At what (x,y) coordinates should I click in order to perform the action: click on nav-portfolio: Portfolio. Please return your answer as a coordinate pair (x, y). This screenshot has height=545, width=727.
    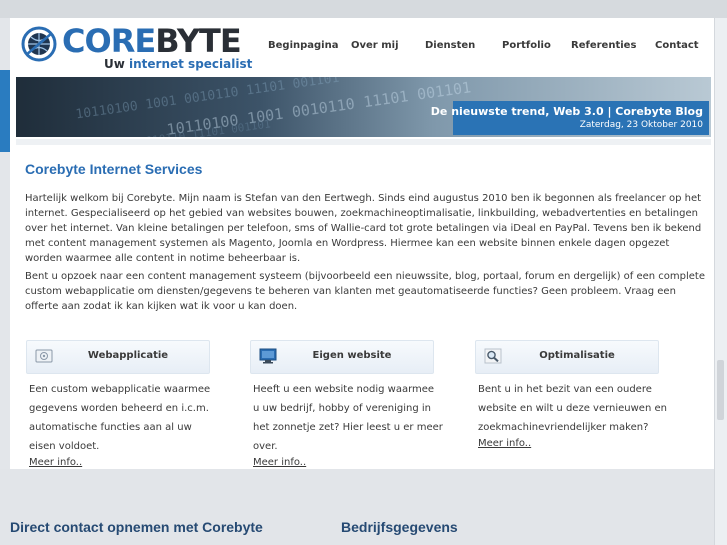
    Looking at the image, I should click on (526, 45).